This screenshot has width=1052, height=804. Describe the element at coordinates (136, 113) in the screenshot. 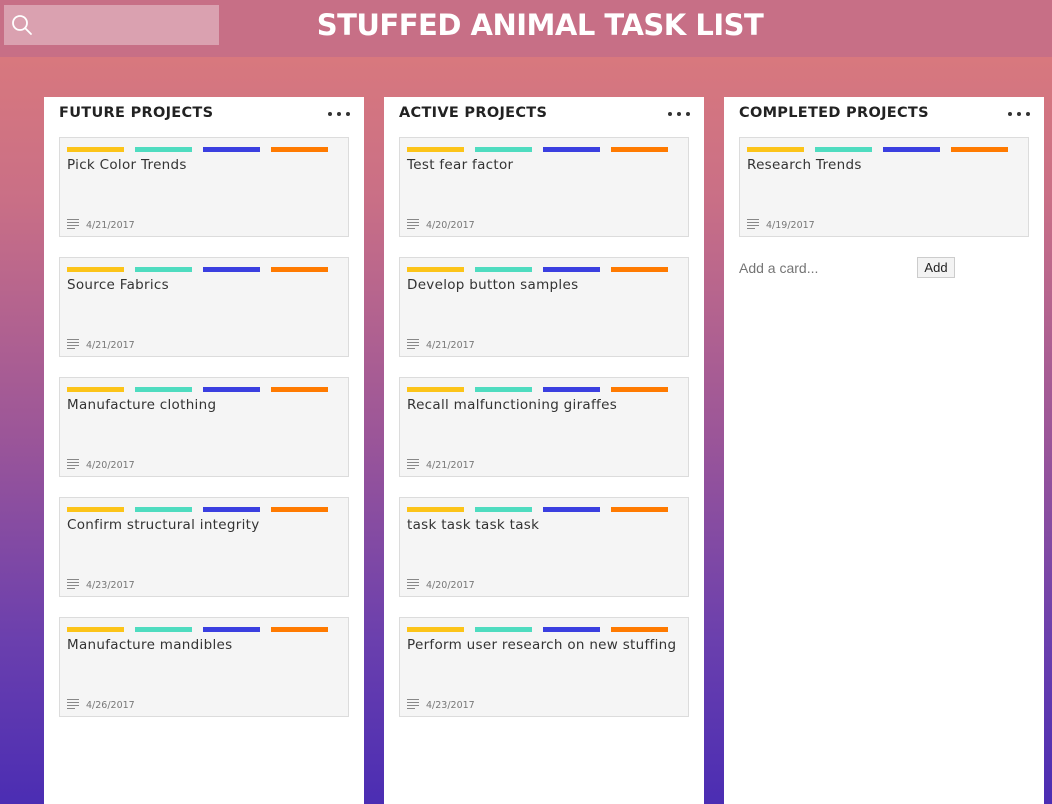

I see `column-title: FUTURE PROJECTS` at that location.